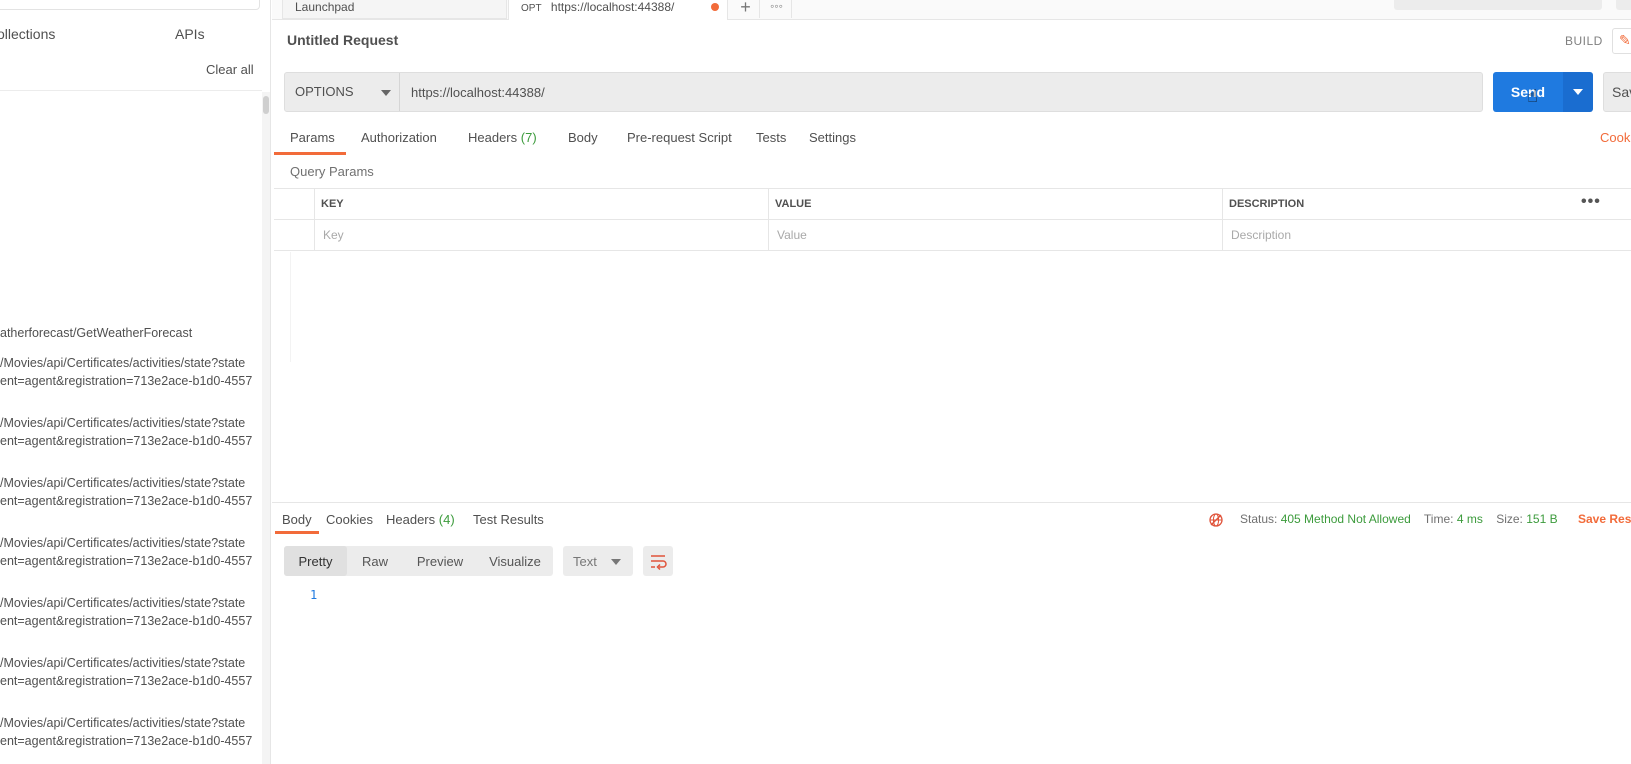 The height and width of the screenshot is (764, 1631). I want to click on save-button: Sav, so click(1617, 92).